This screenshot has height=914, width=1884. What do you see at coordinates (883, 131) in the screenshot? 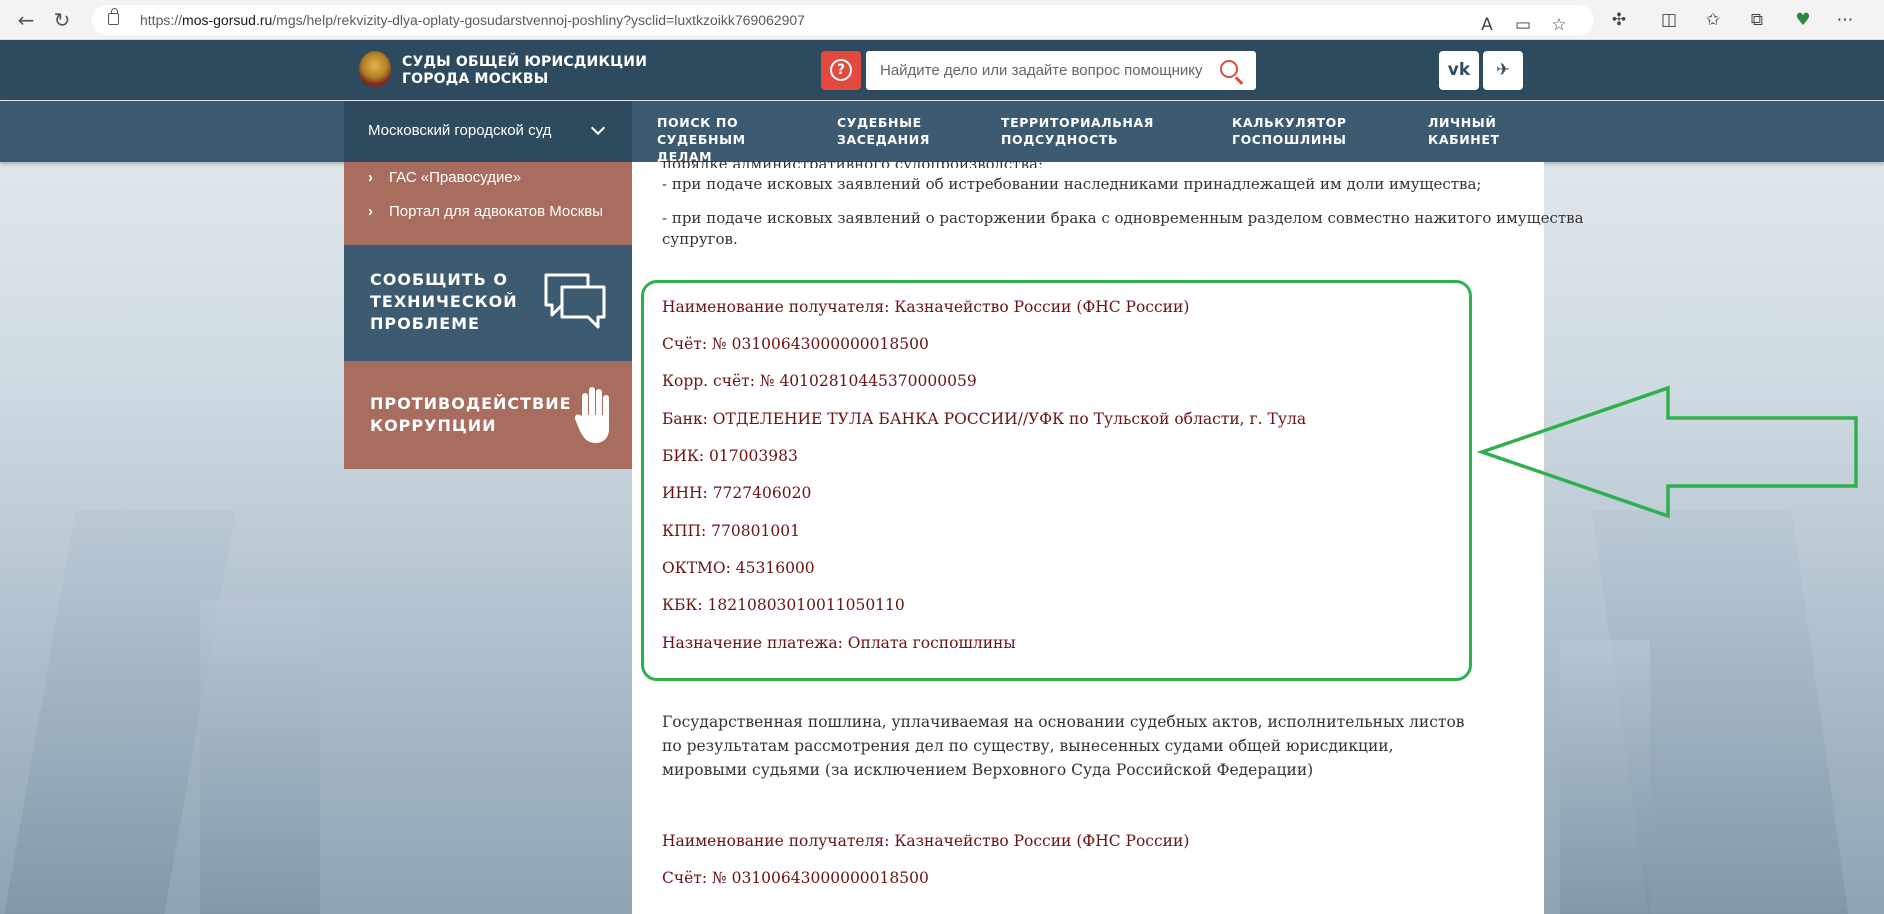
I see `nav-court-sessions: СУДЕБНЫЕ ЗАСЕДАНИЯ` at bounding box center [883, 131].